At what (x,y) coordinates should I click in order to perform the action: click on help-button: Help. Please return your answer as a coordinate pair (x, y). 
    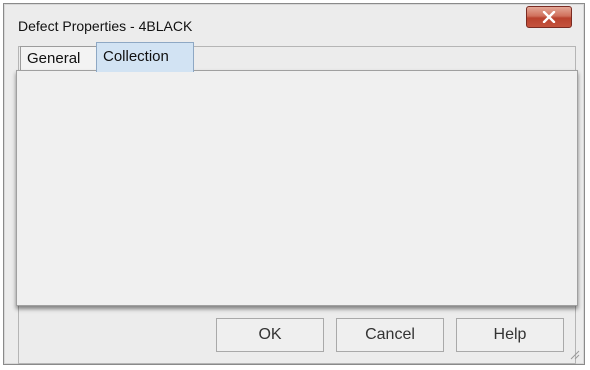
    Looking at the image, I should click on (510, 335).